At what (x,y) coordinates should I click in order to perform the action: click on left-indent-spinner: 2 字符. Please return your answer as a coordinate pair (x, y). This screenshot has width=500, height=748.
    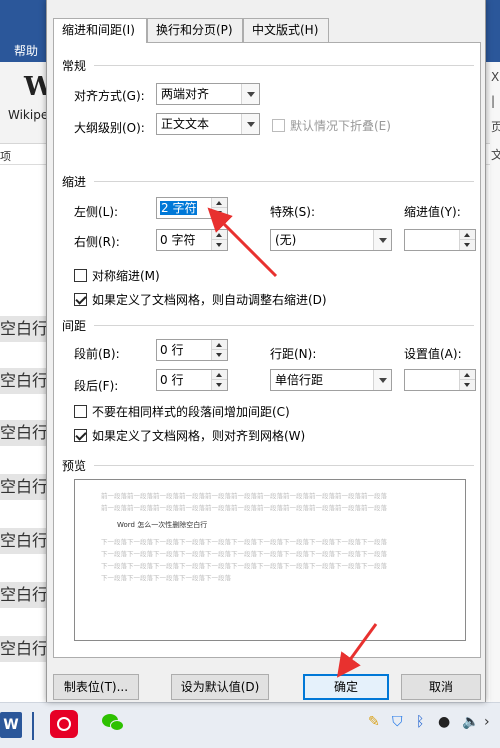
    Looking at the image, I should click on (192, 208).